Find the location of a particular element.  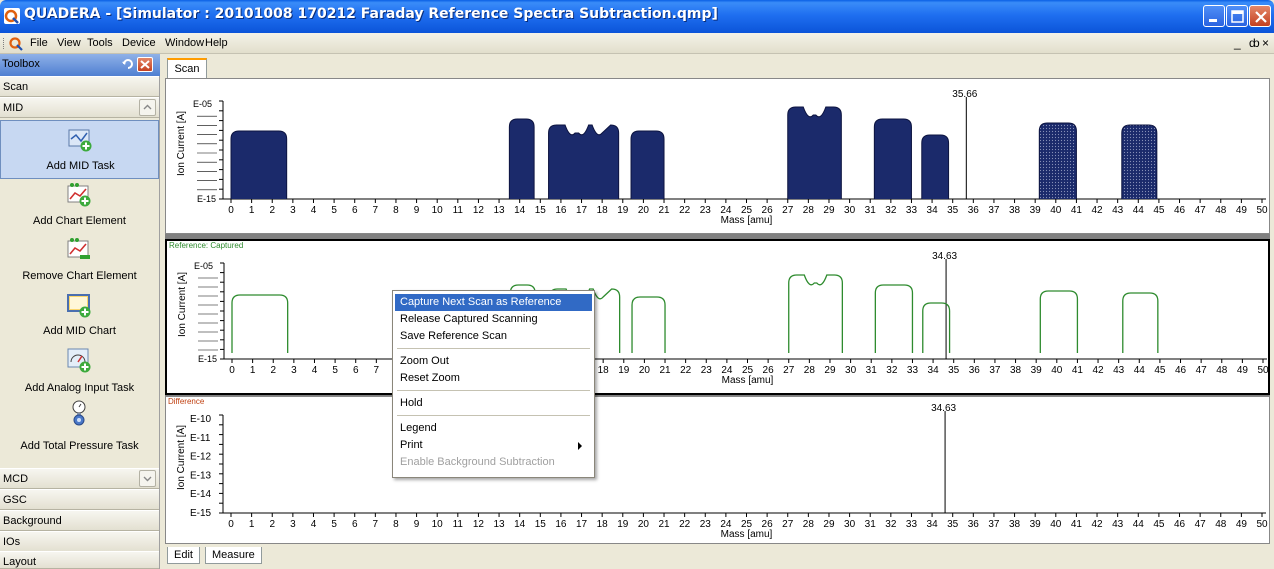

menu-item-label: Capture Next Scan as Reference is located at coordinates (481, 302).